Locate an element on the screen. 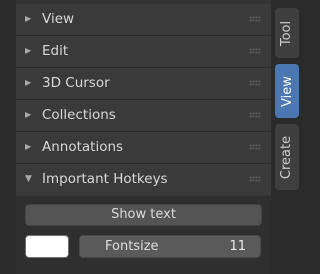 Image resolution: width=320 pixels, height=274 pixels. tab-label: Tool is located at coordinates (287, 33).